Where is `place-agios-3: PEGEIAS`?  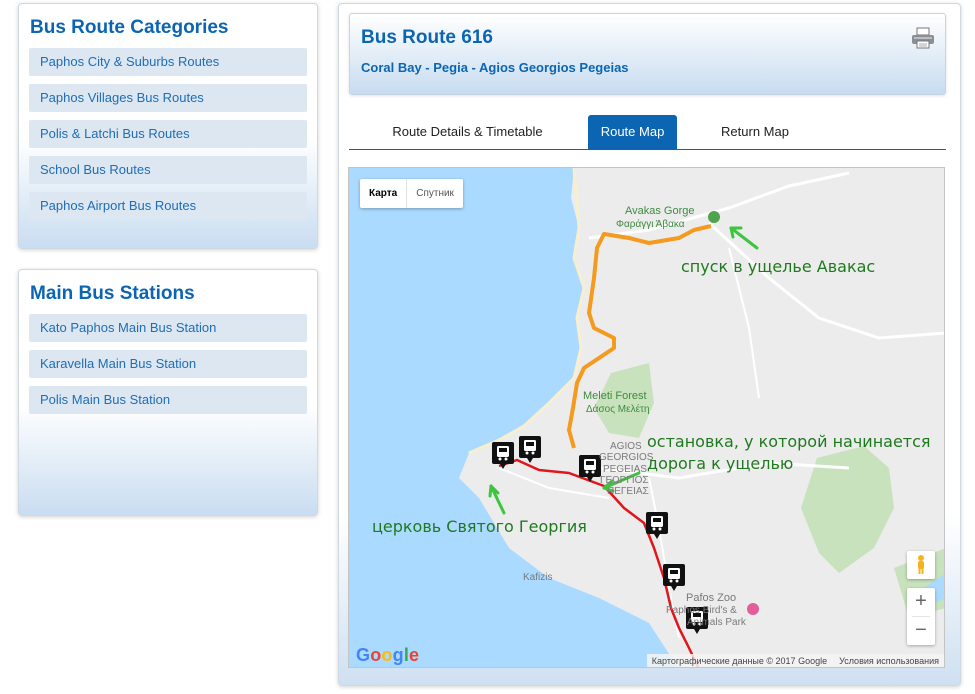
place-agios-3: PEGEIAS is located at coordinates (625, 469).